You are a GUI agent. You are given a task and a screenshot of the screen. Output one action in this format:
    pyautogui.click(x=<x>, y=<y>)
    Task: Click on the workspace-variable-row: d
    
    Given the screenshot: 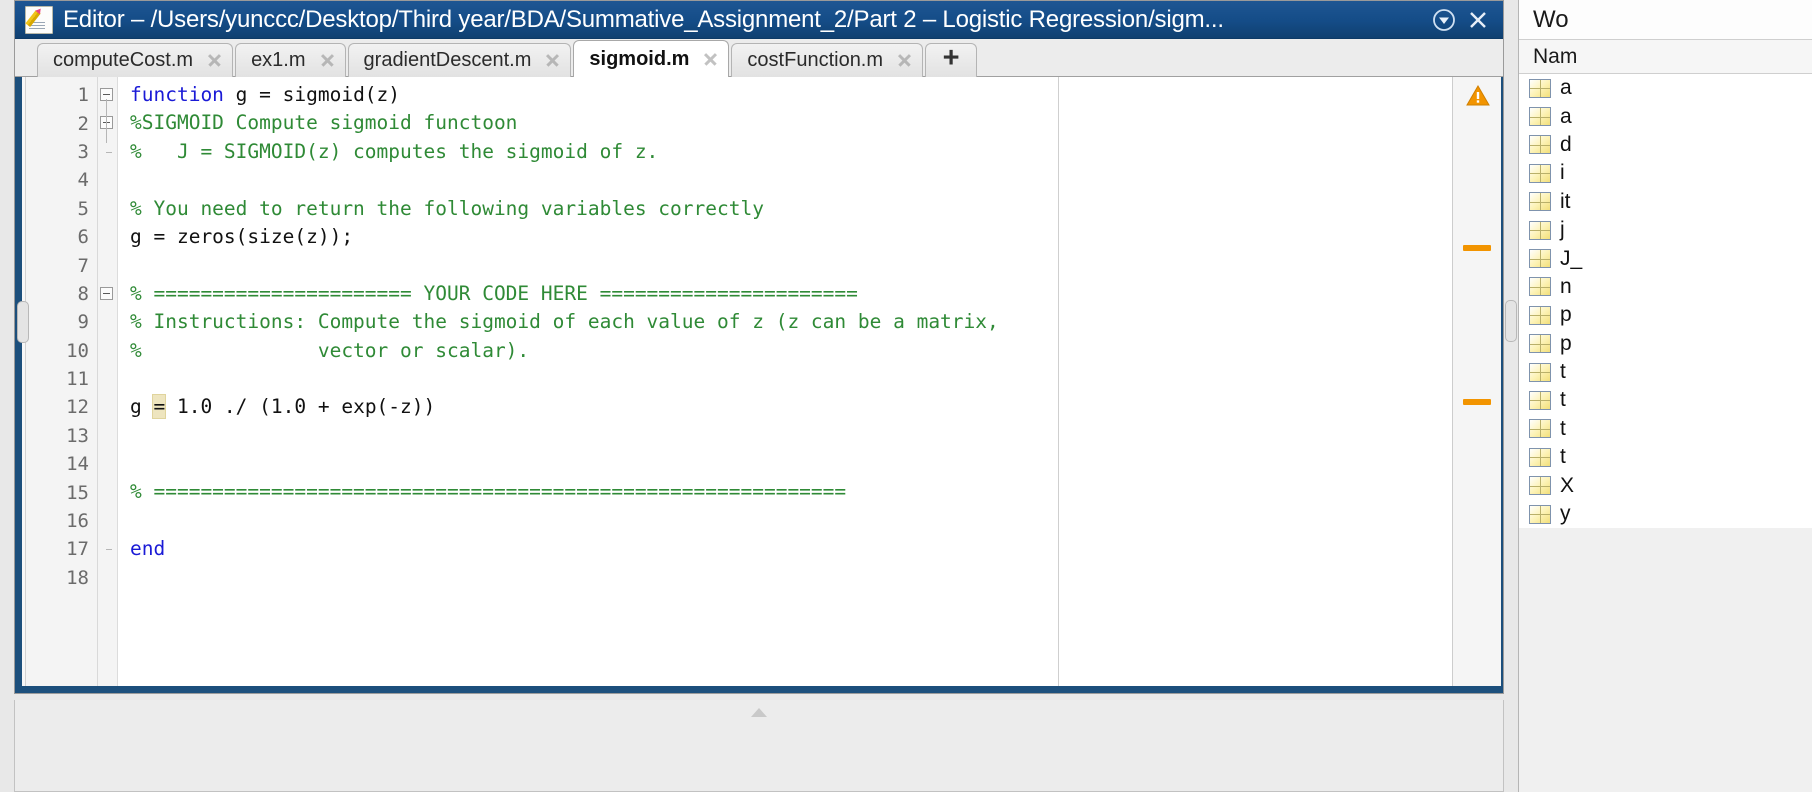 What is the action you would take?
    pyautogui.click(x=1665, y=145)
    